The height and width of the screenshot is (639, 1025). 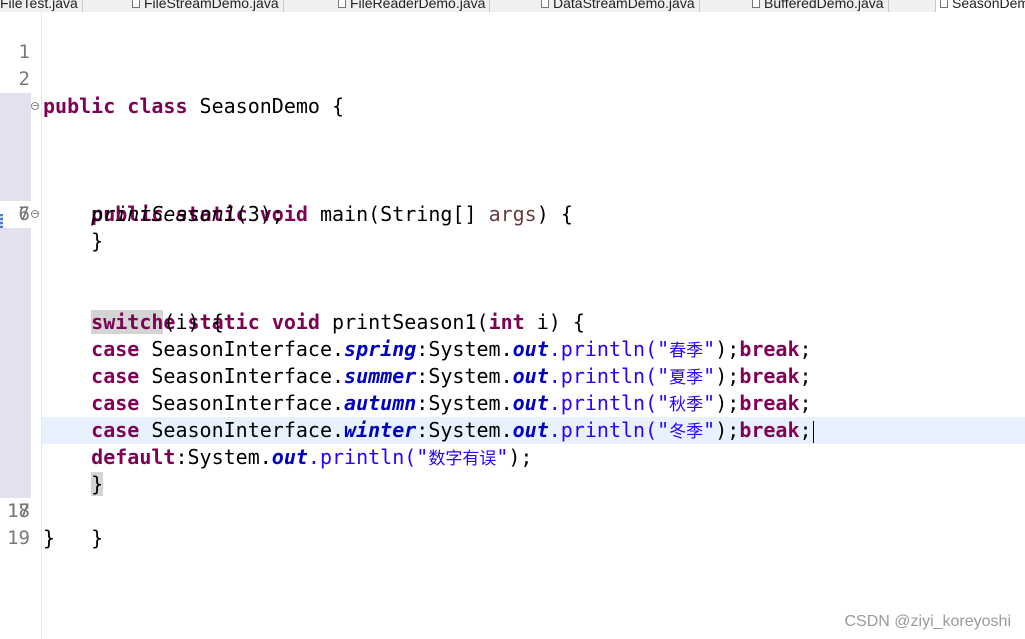 I want to click on tab-datastreamdemo: DataStreamDemo.java, so click(x=618, y=6).